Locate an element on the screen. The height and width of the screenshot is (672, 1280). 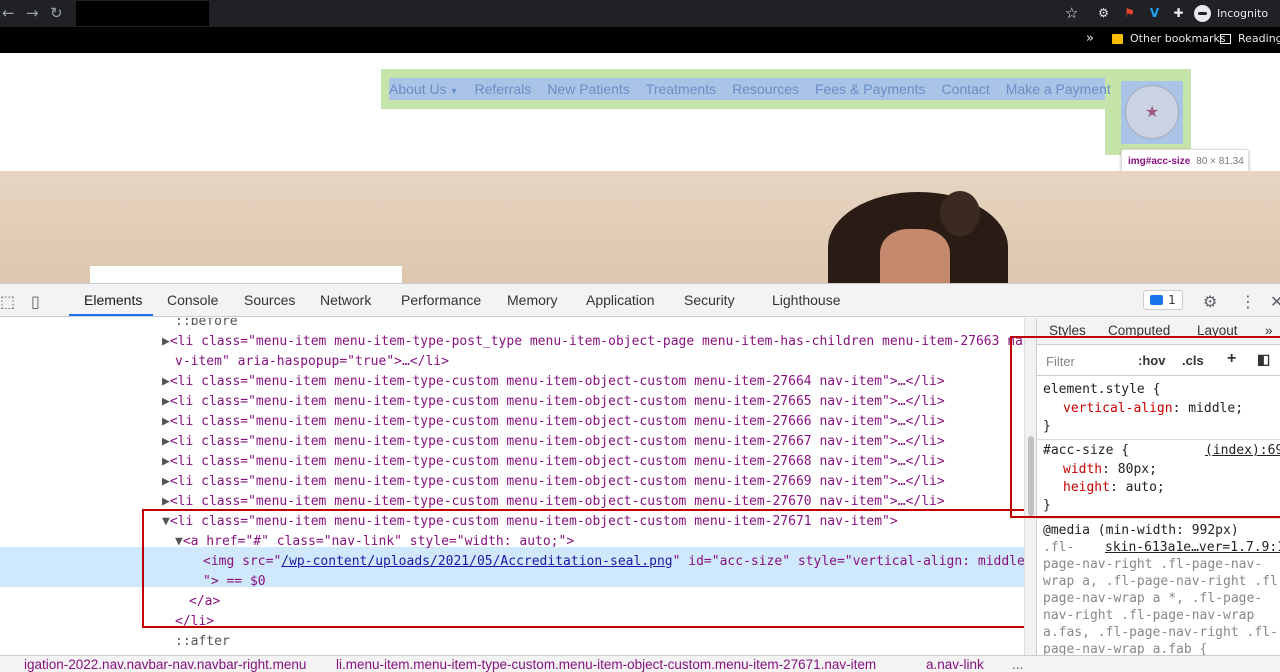
bookmark-label: Reading list is located at coordinates (1259, 38).